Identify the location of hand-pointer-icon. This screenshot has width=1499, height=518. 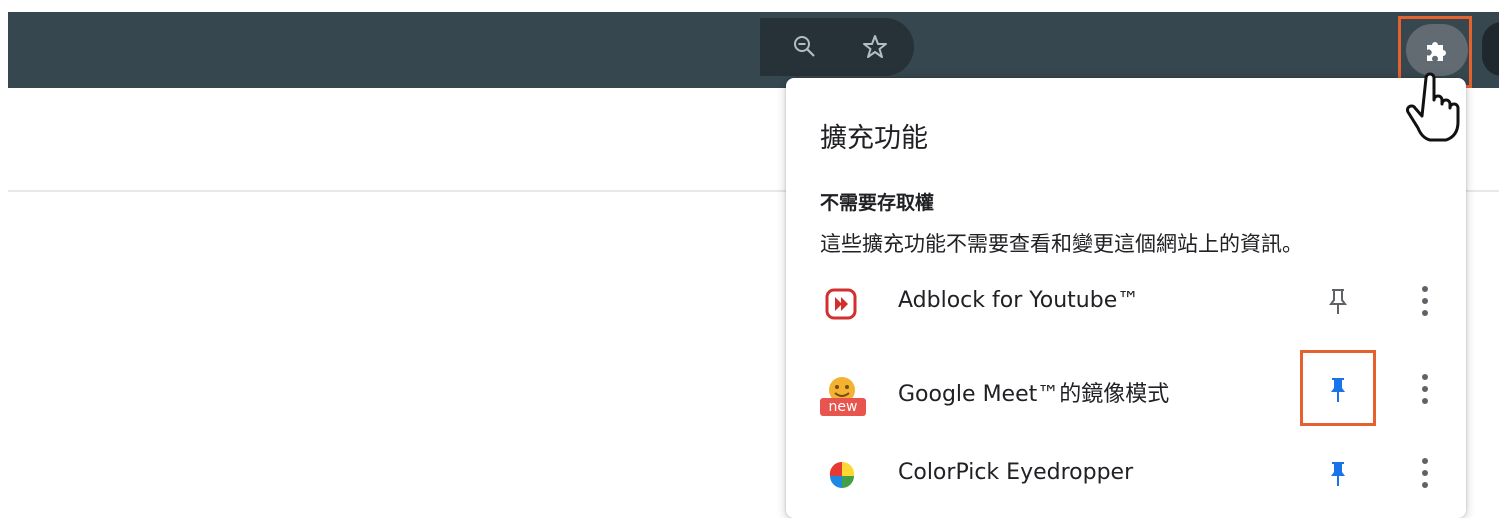
(1432, 110).